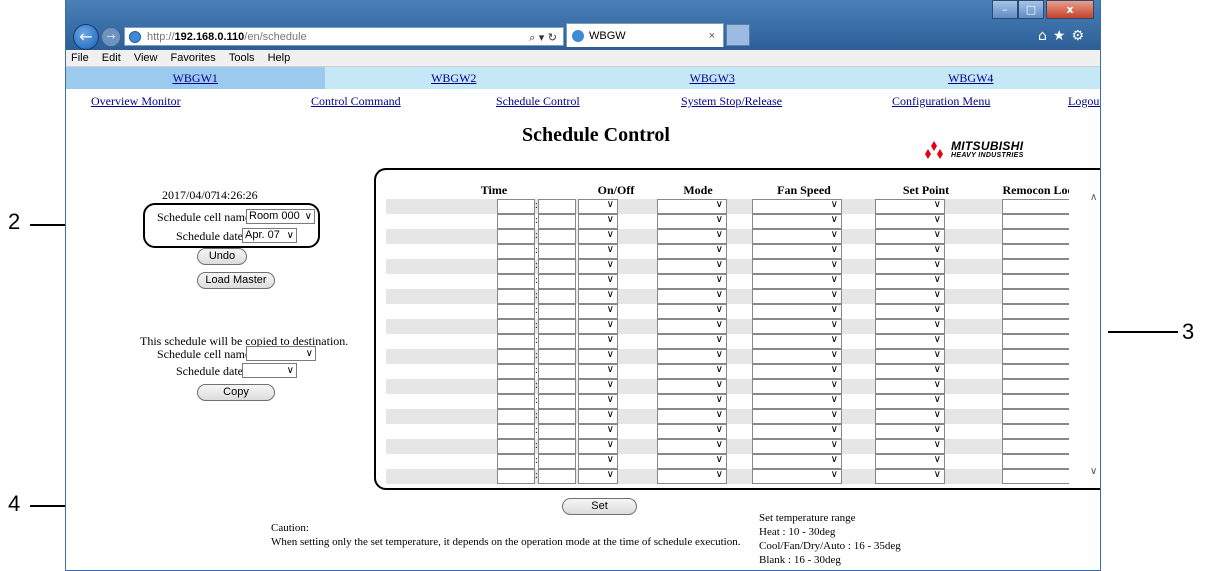  I want to click on set-button: Set, so click(599, 506).